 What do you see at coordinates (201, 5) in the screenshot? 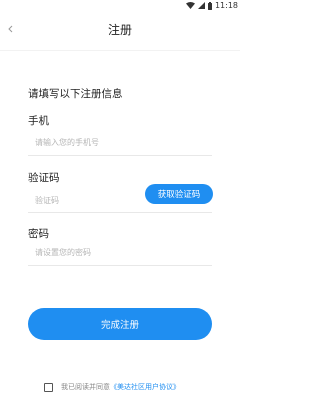
I see `signal-icon` at bounding box center [201, 5].